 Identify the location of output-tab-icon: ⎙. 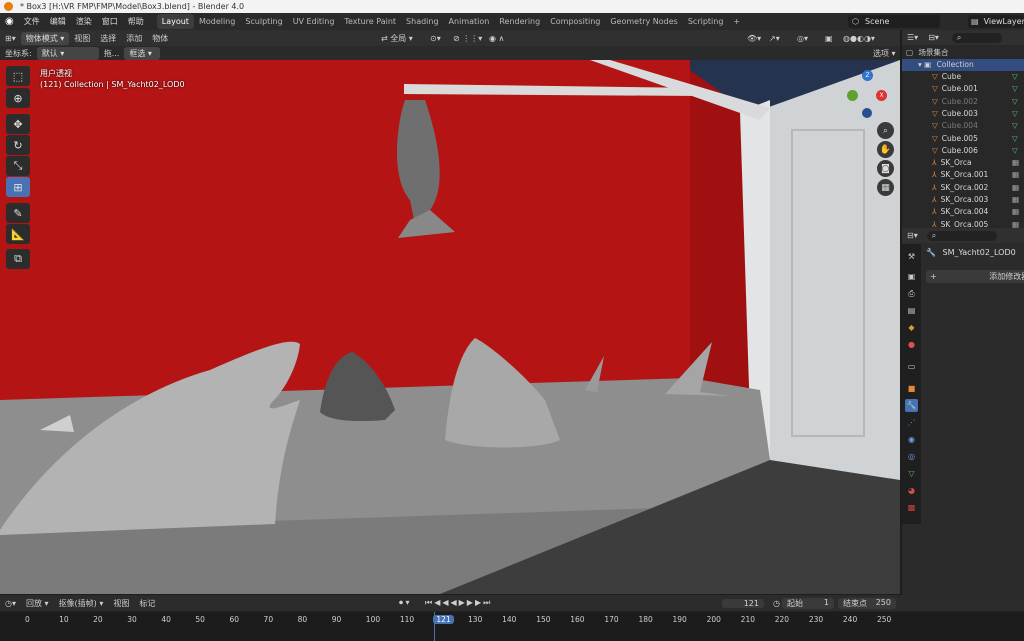
(911, 293).